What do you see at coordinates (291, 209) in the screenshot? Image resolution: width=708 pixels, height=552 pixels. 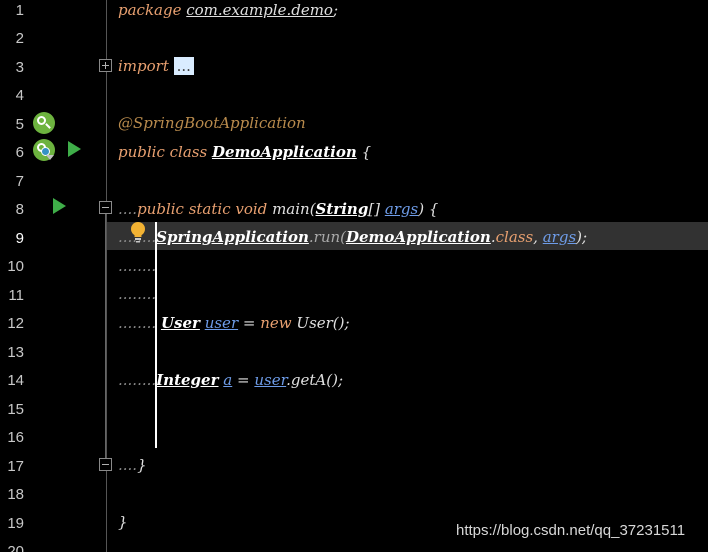 I see `method-name: main` at bounding box center [291, 209].